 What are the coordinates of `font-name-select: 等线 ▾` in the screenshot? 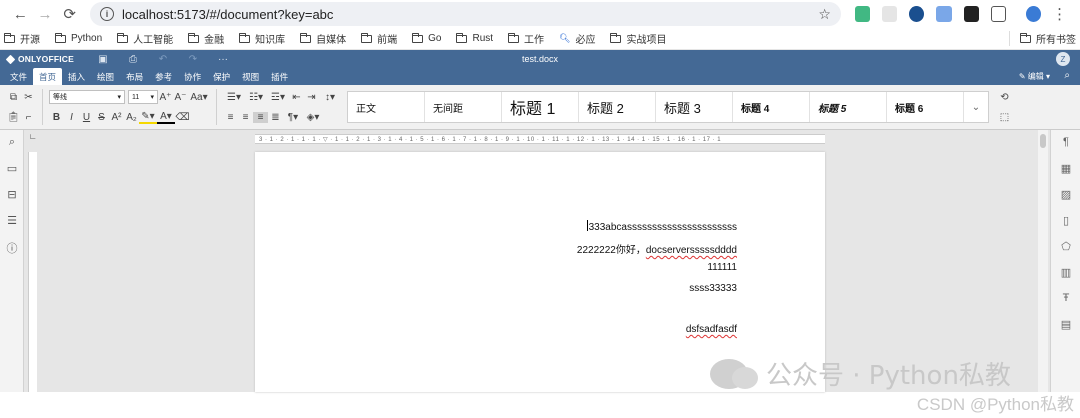 It's located at (87, 97).